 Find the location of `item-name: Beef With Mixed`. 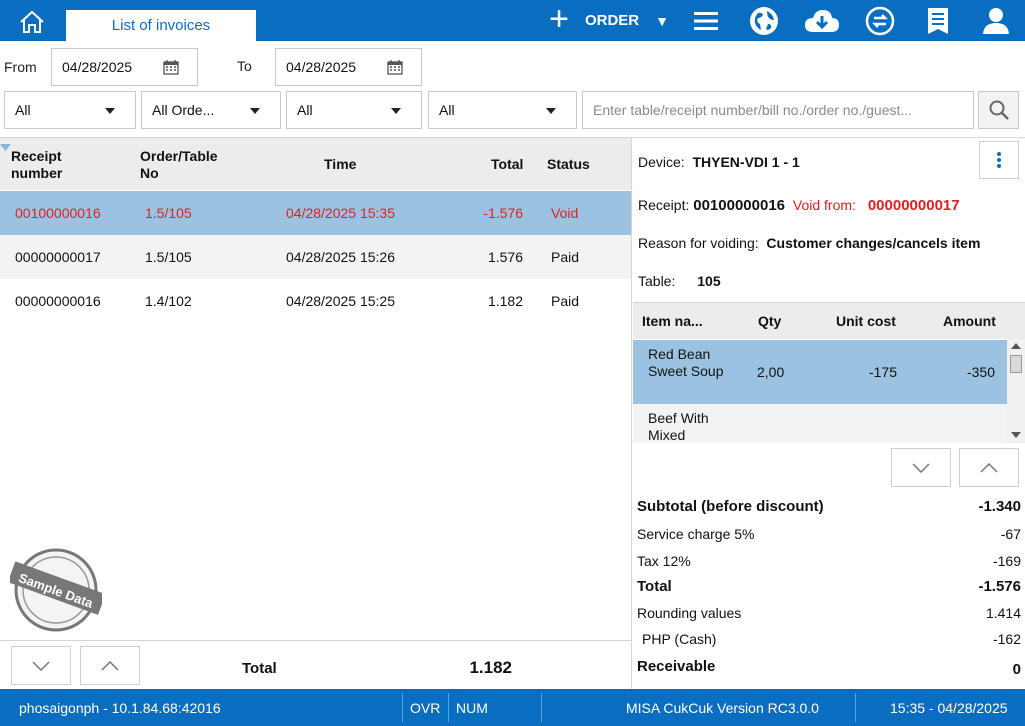

item-name: Beef With Mixed is located at coordinates (678, 426).